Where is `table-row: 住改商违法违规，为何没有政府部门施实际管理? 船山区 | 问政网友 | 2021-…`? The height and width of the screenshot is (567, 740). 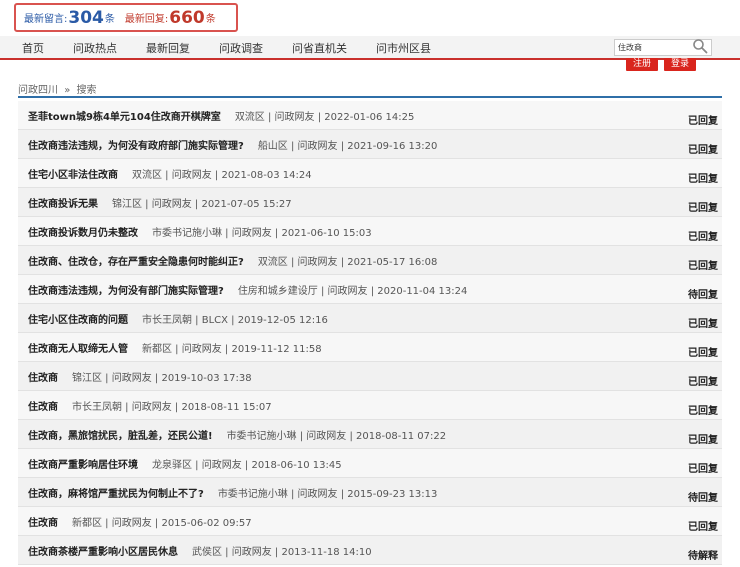 table-row: 住改商违法违规，为何没有政府部门施实际管理? 船山区 | 问政网友 | 2021-… is located at coordinates (370, 144).